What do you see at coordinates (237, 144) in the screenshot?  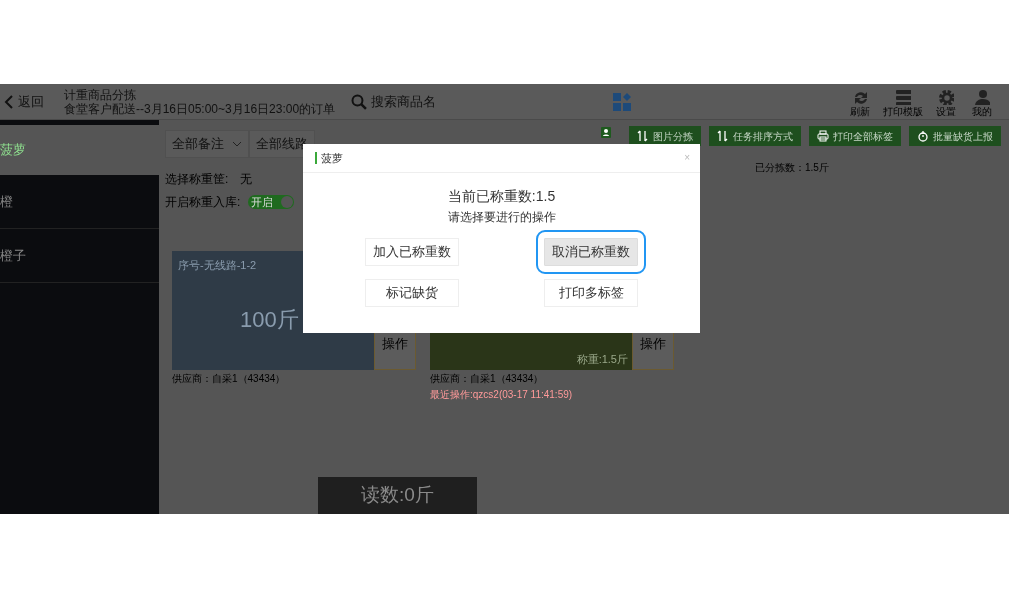 I see `chevron-down-icon` at bounding box center [237, 144].